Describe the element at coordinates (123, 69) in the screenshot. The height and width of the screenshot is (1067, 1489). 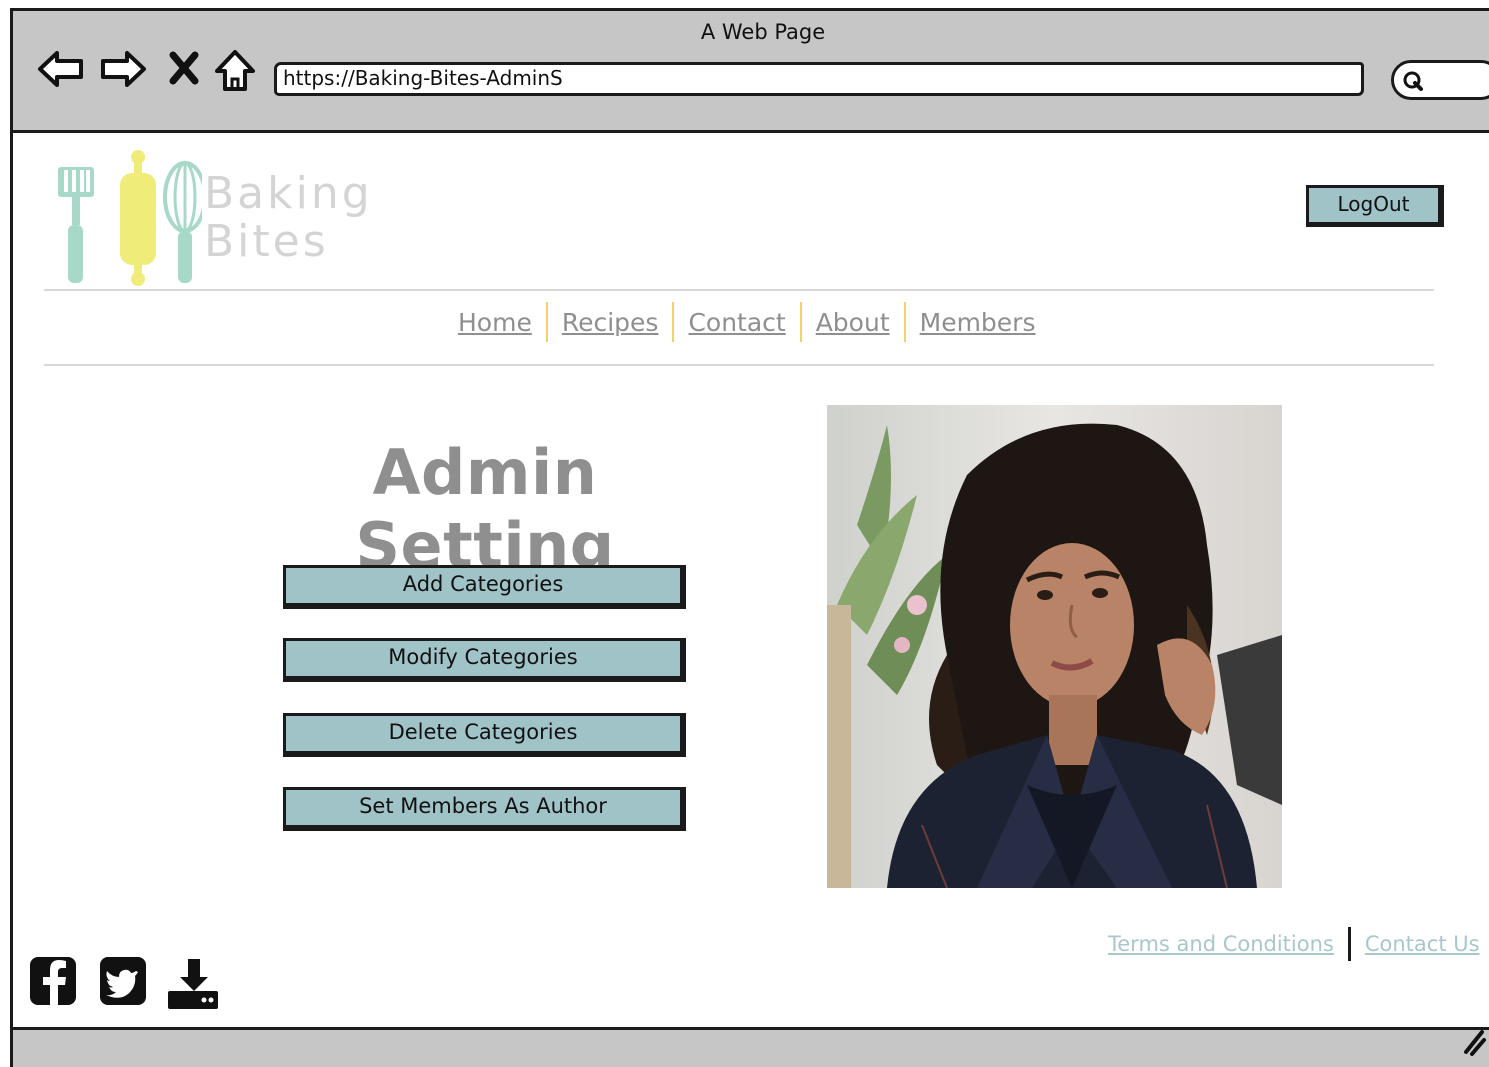
I see `forward-arrow-icon` at that location.